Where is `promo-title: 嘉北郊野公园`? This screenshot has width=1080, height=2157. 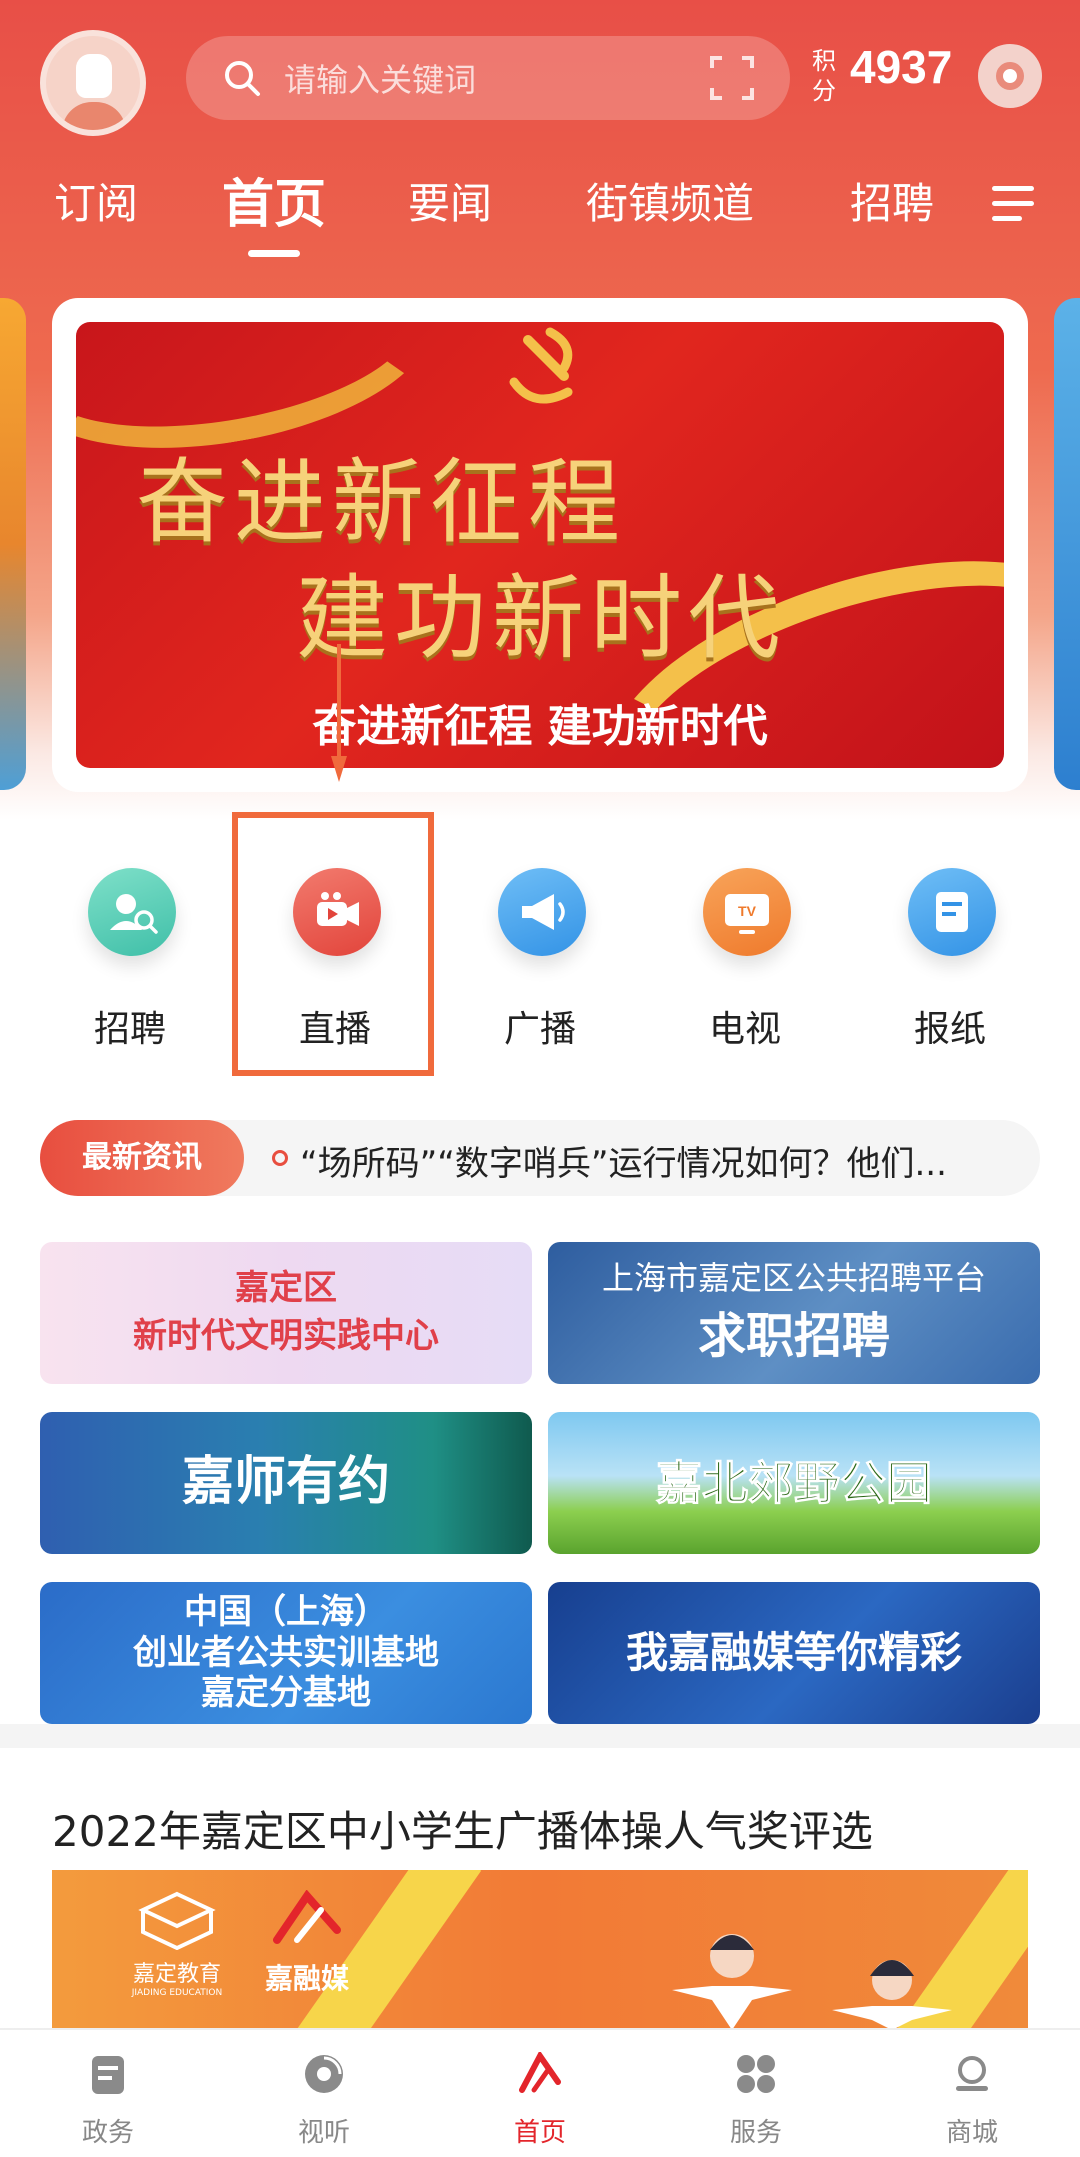 promo-title: 嘉北郊野公园 is located at coordinates (794, 1482).